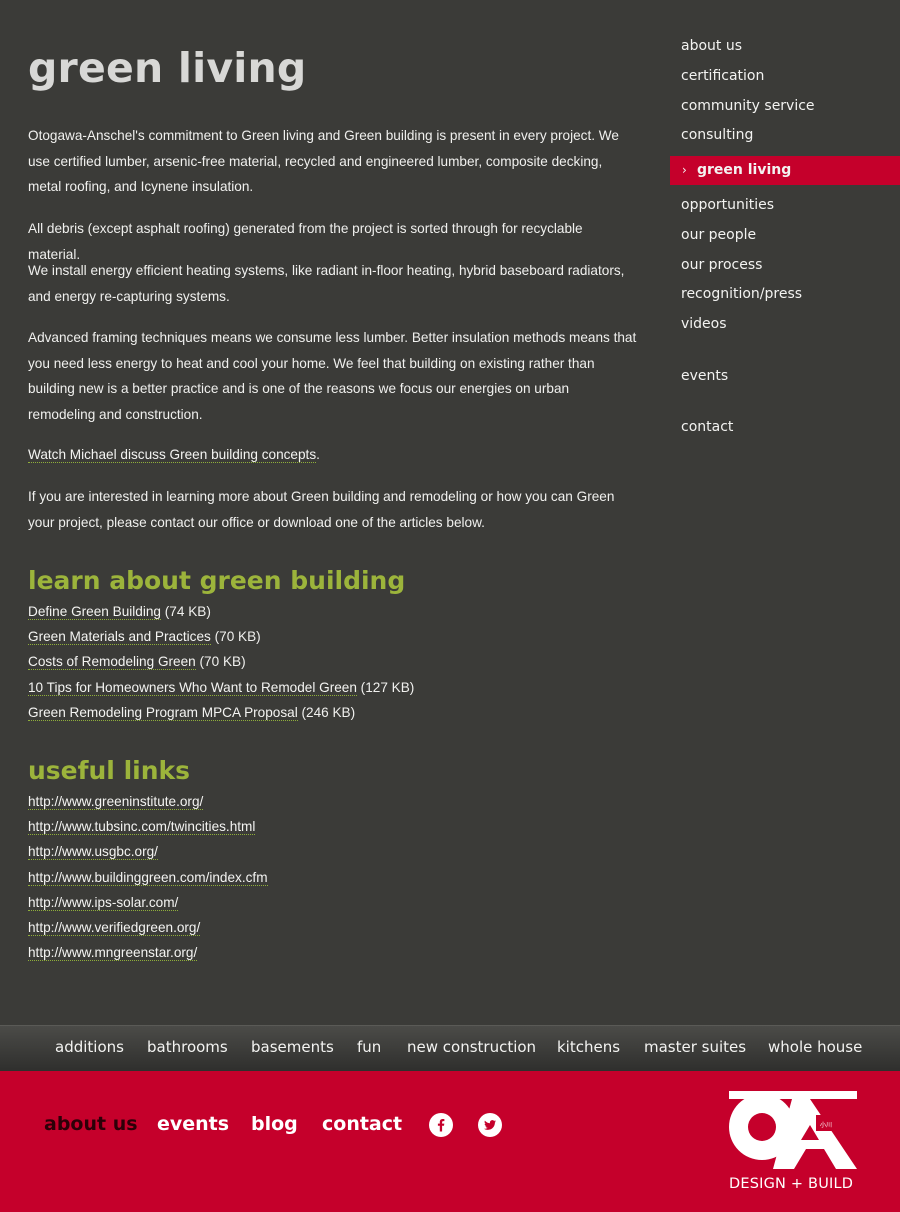 Image resolution: width=900 pixels, height=1212 pixels. What do you see at coordinates (318, 454) in the screenshot?
I see `watch-suffix: .` at bounding box center [318, 454].